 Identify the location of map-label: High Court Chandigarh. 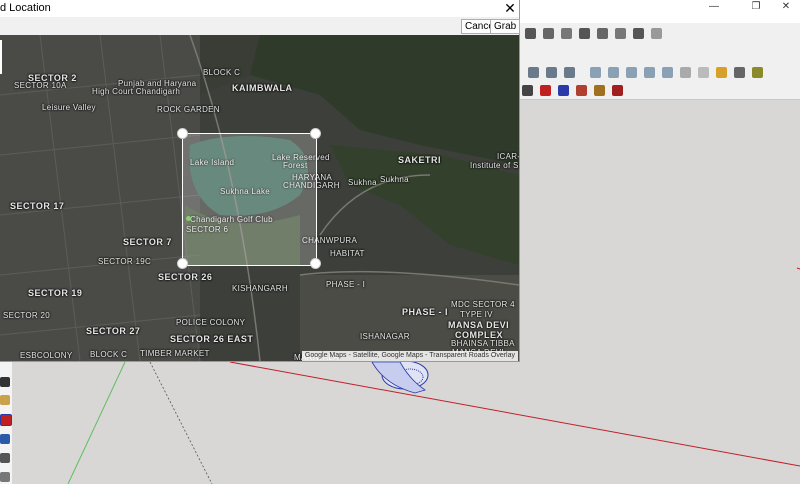
(136, 91).